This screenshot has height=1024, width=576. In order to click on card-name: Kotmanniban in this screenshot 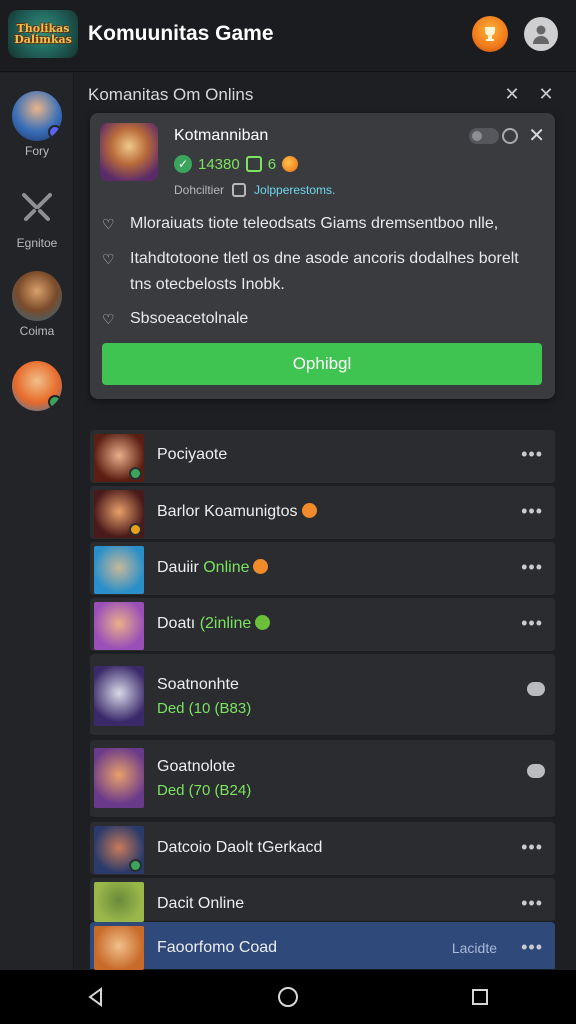, I will do `click(221, 135)`.